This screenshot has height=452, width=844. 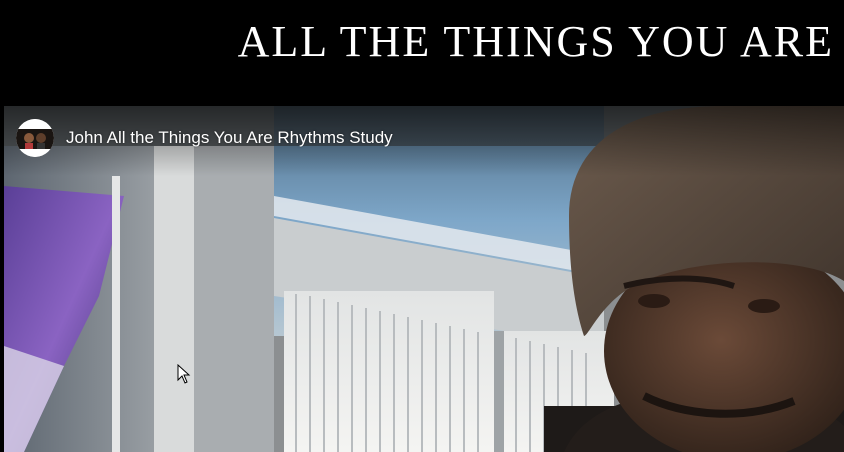 I want to click on channel-avatar, so click(x=35, y=138).